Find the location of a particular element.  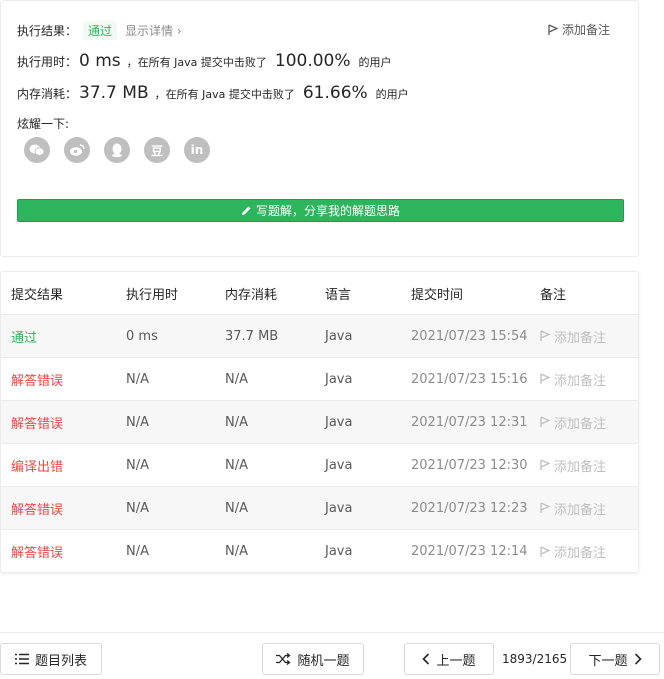

submission-time: 2021/07/23 12:23 is located at coordinates (469, 508).